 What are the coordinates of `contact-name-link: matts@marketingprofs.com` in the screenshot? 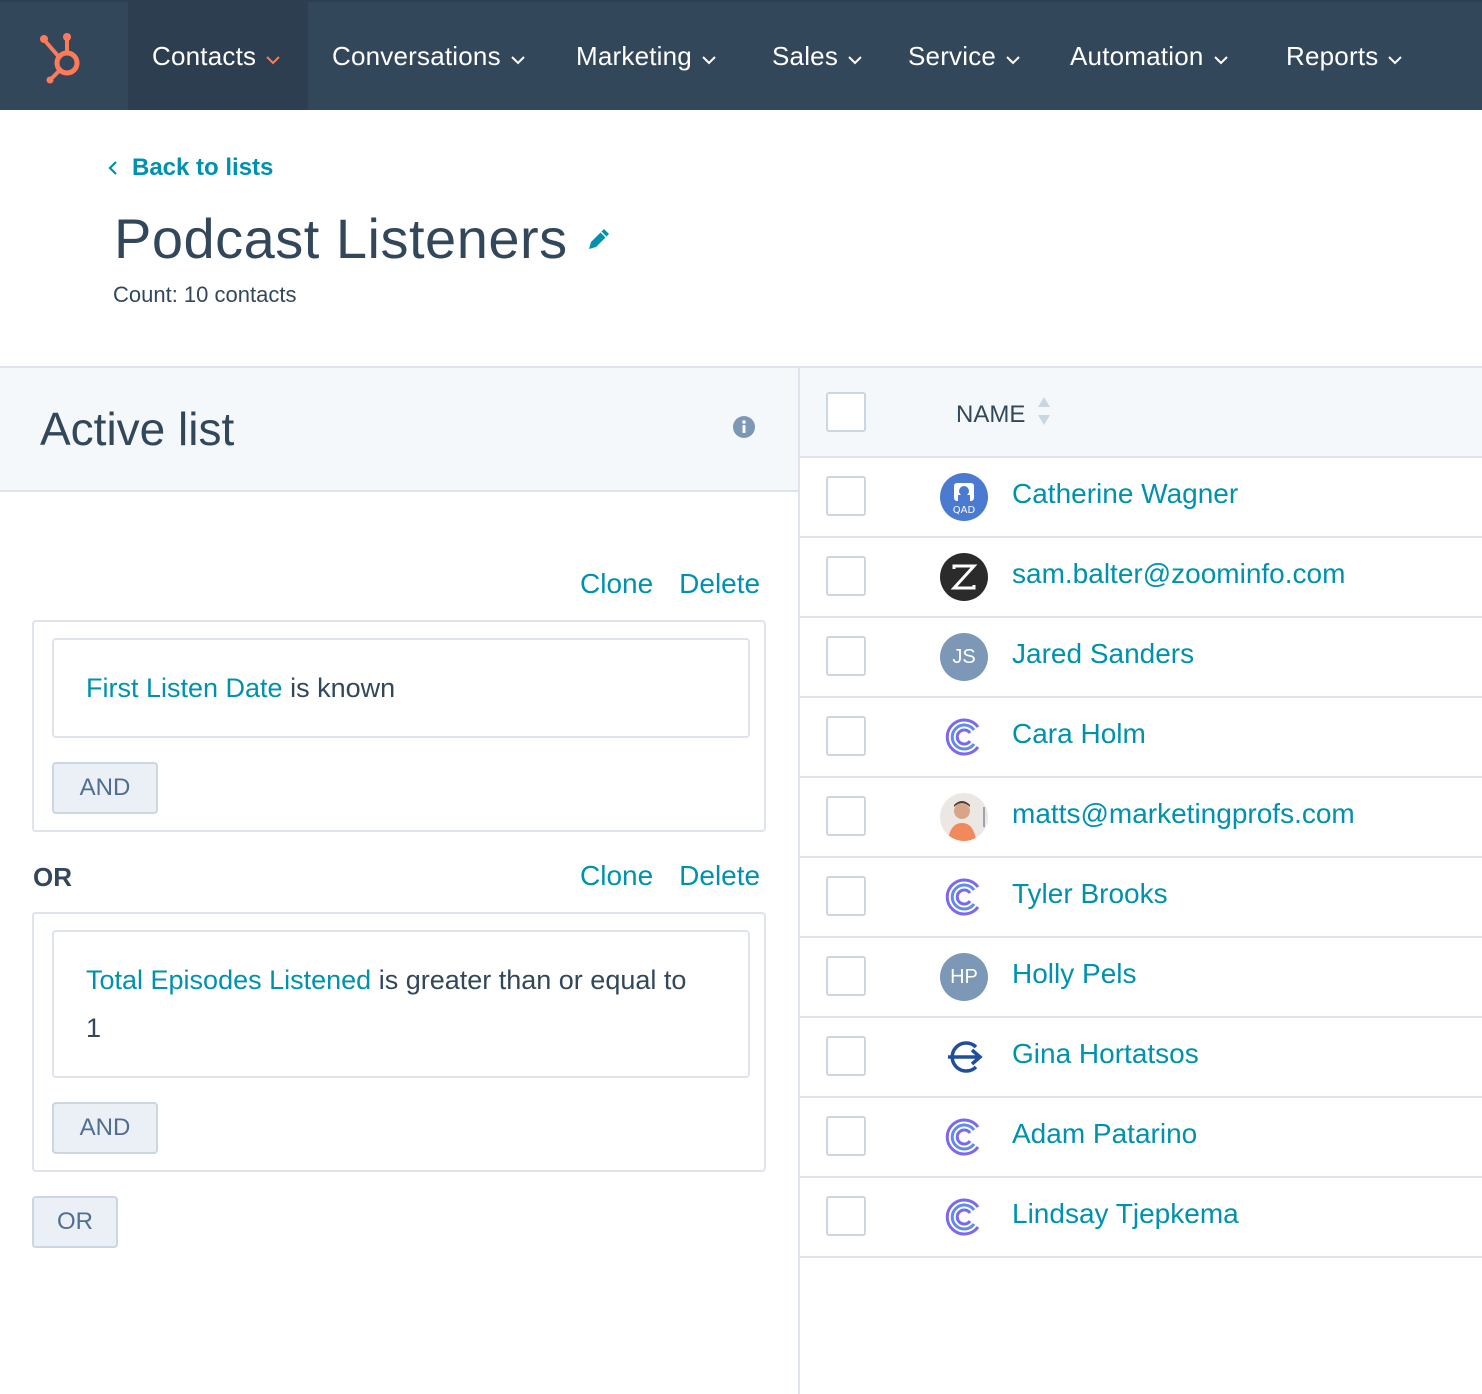 It's located at (1183, 814).